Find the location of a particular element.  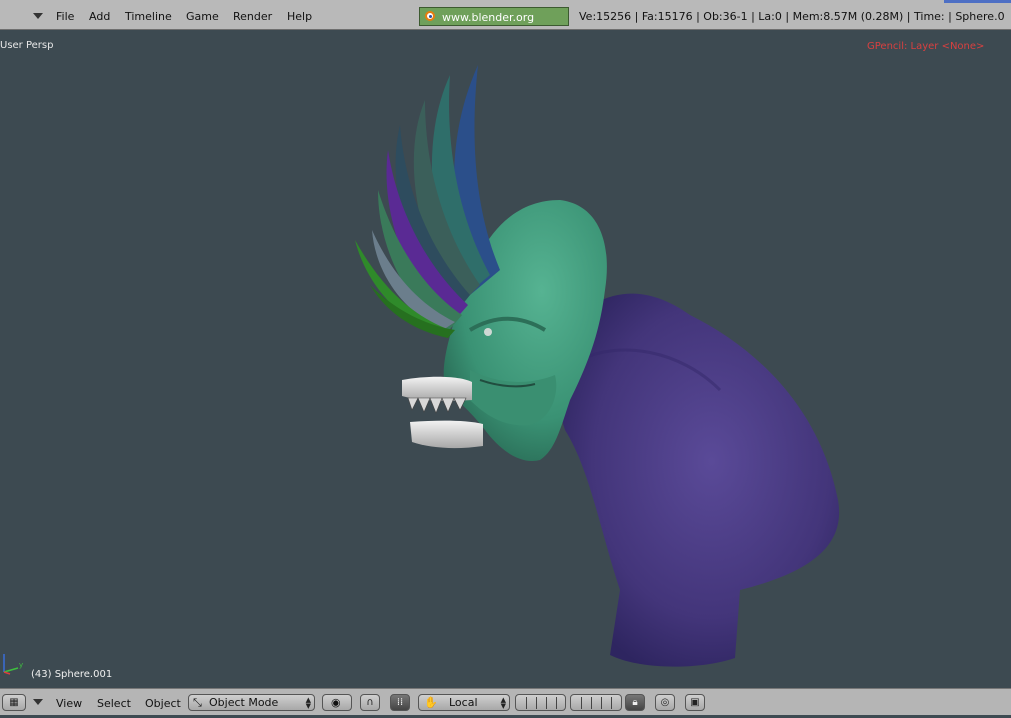

view-label: User Persp is located at coordinates (27, 45).